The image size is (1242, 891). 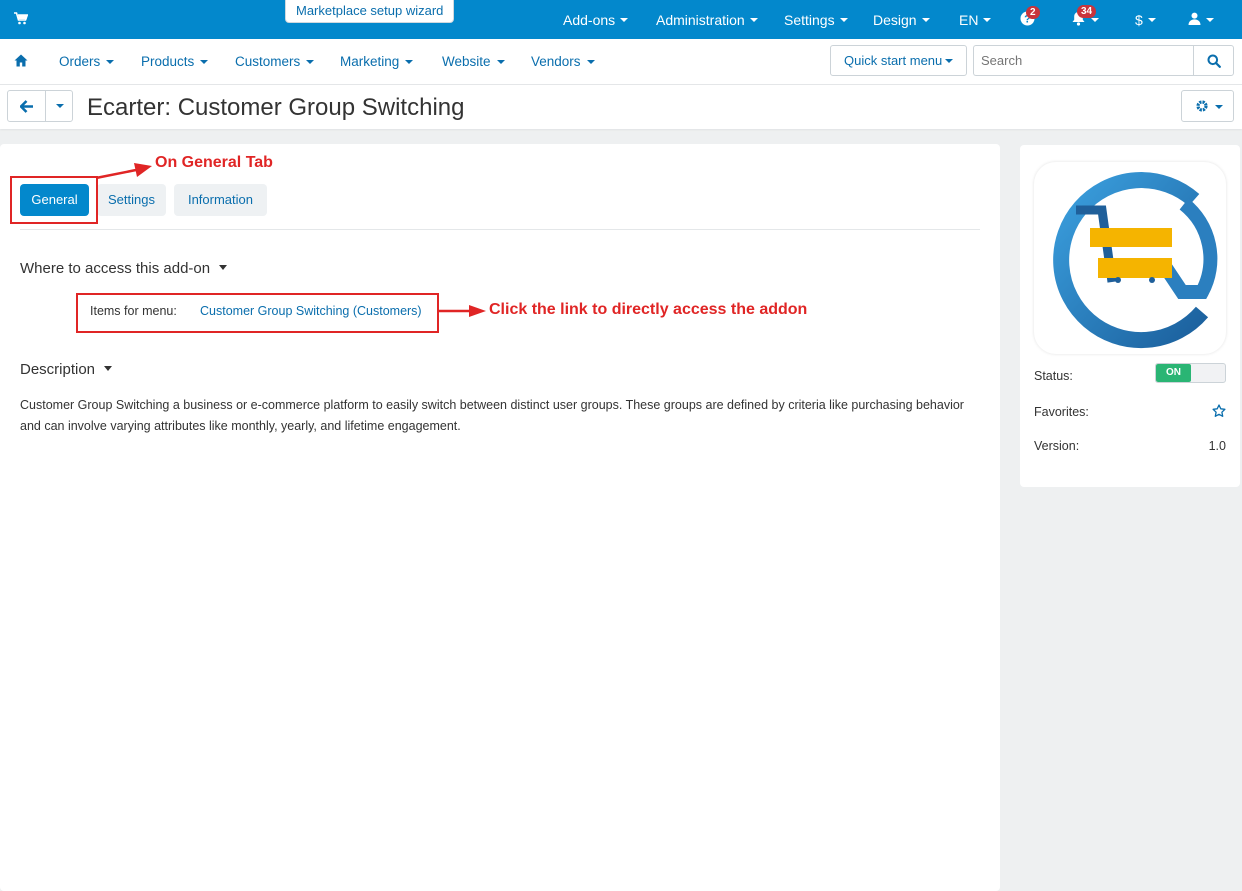 I want to click on favorites-row: Favorites:, so click(x=1130, y=412).